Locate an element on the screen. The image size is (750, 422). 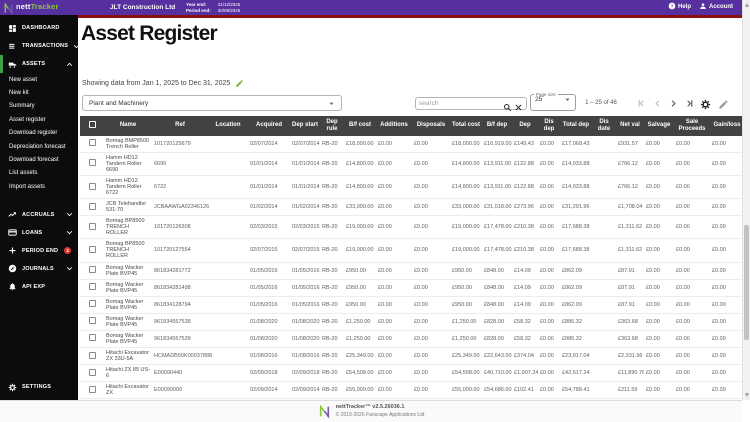
column-header-dep: Dep is located at coordinates (525, 126).